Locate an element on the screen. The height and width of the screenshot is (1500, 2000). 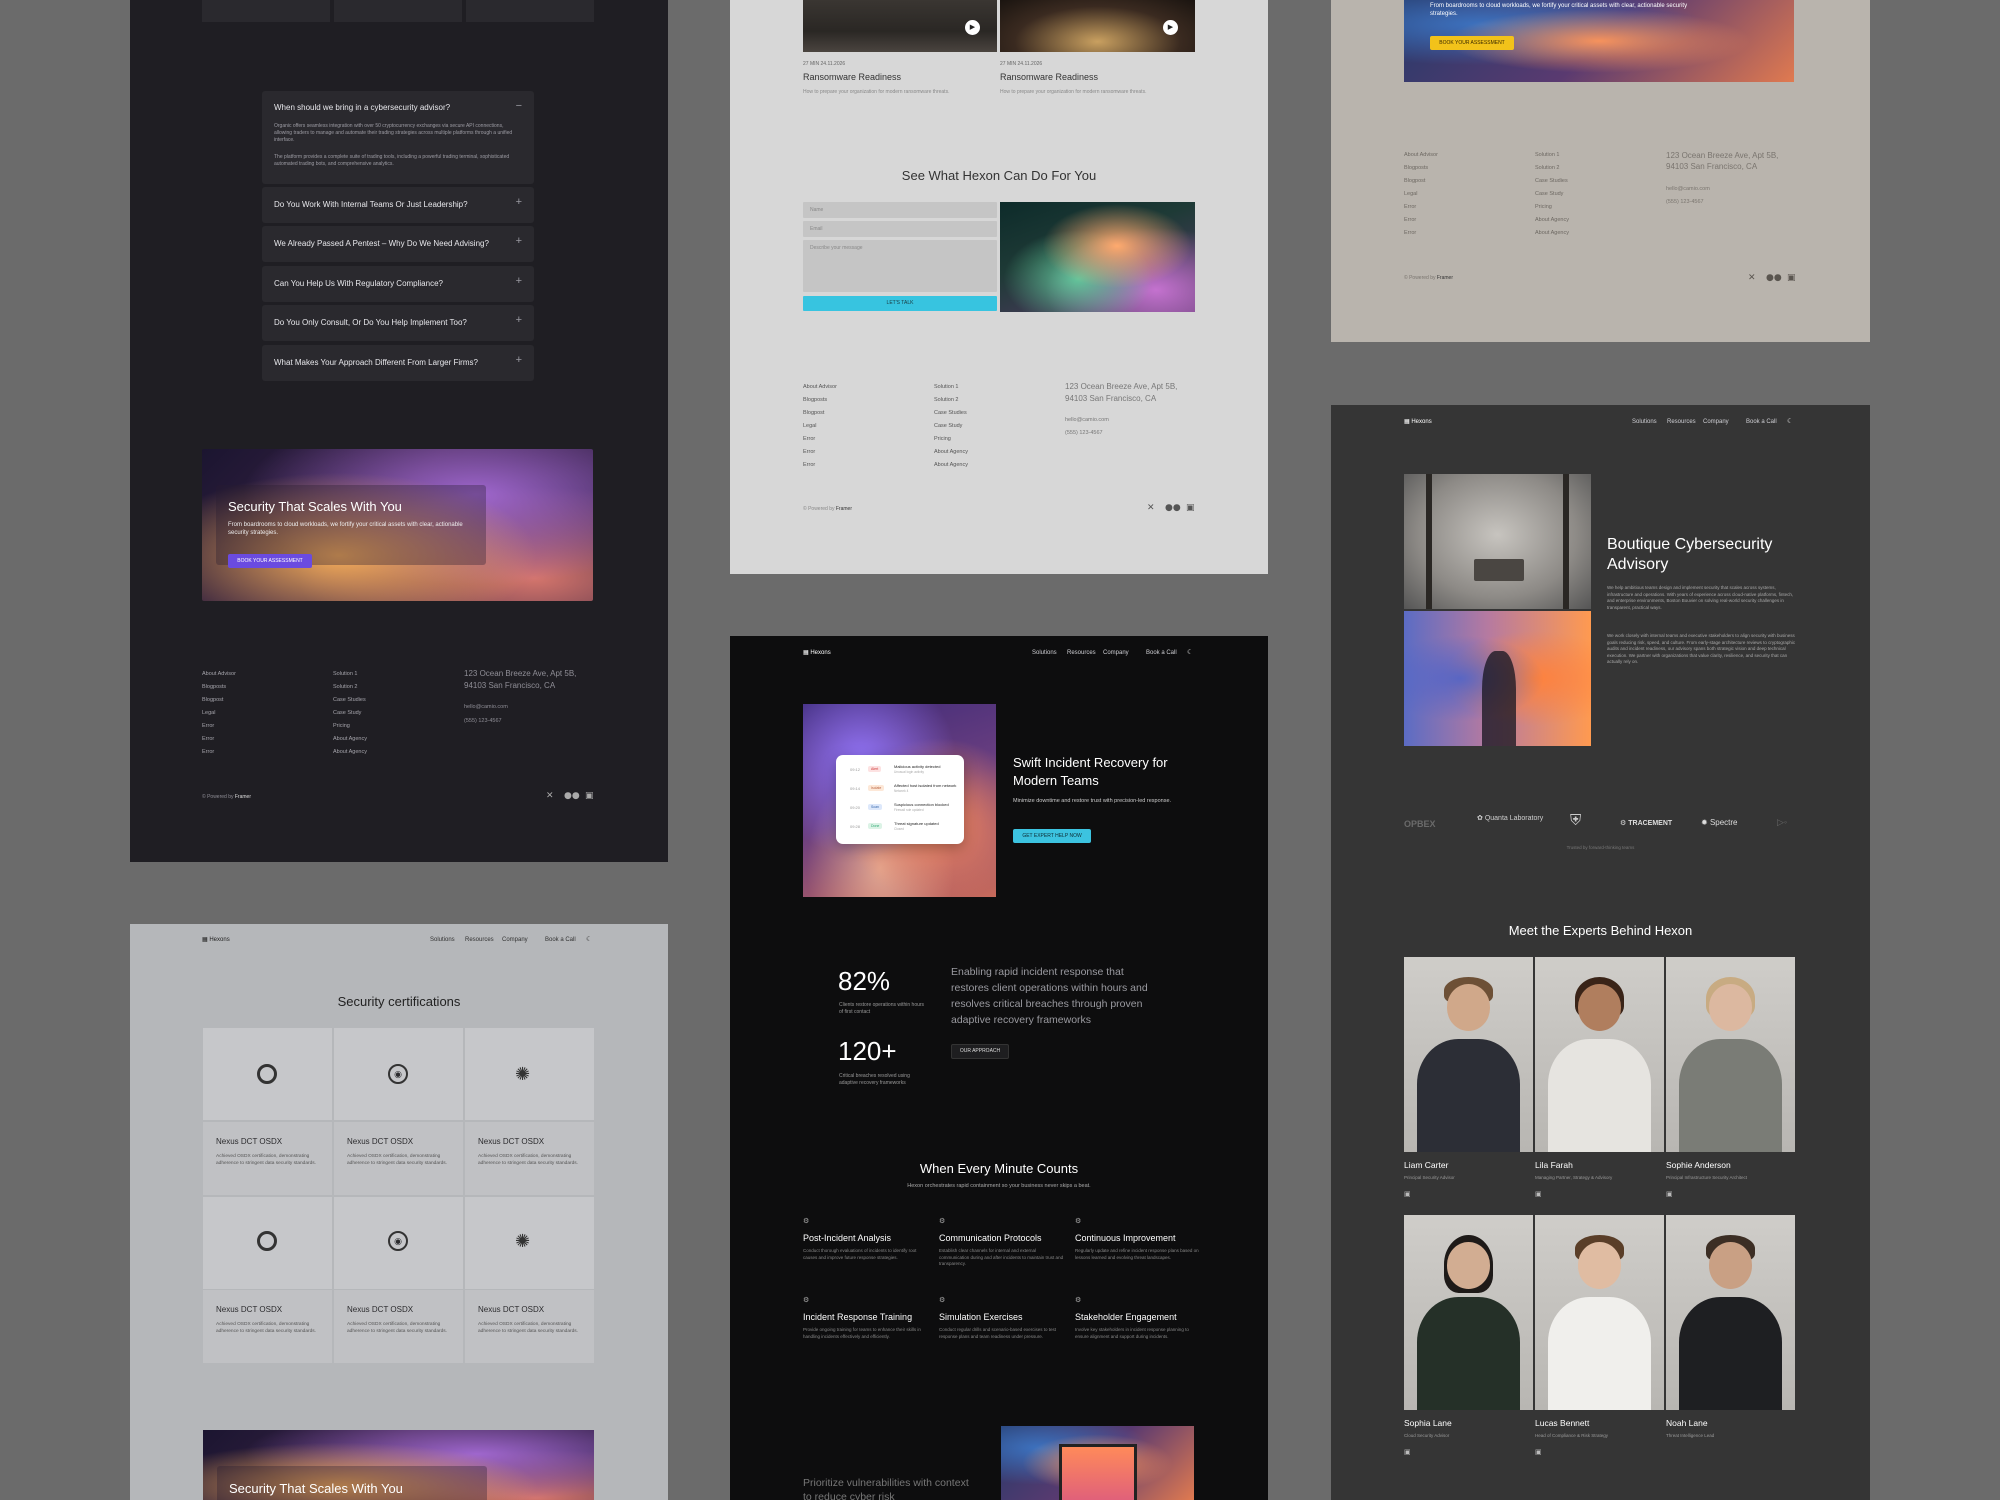
our-approach-button: OUR APPROACH is located at coordinates (980, 1051).